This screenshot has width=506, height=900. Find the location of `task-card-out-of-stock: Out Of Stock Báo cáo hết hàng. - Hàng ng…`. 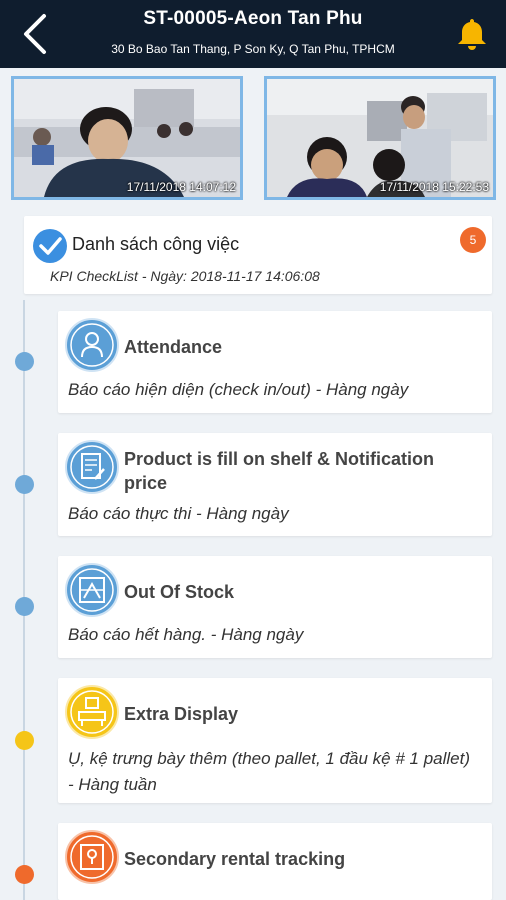

task-card-out-of-stock: Out Of Stock Báo cáo hết hàng. - Hàng ng… is located at coordinates (275, 607).